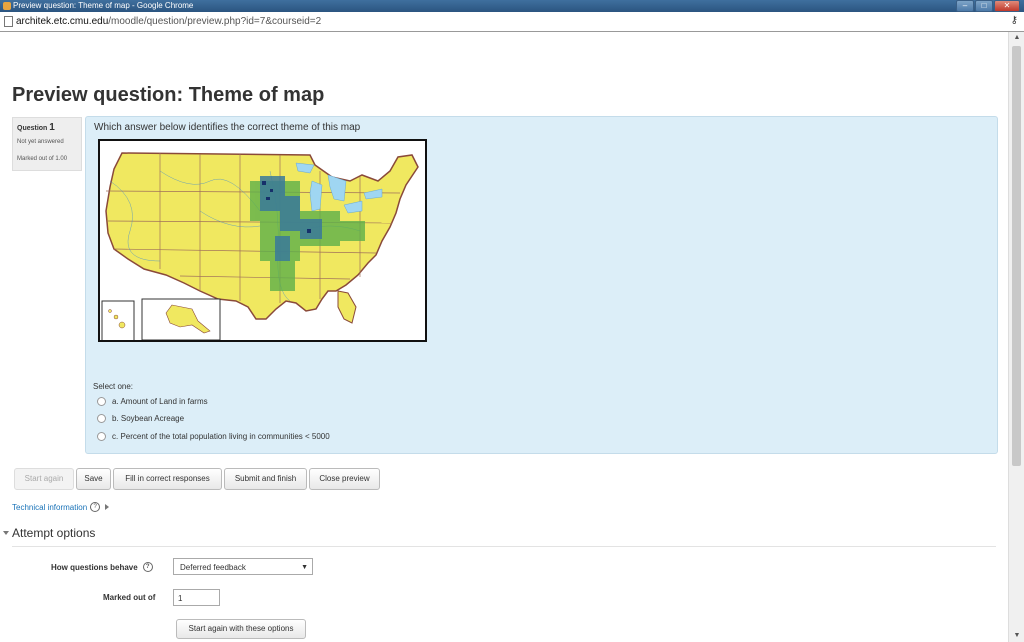 The height and width of the screenshot is (642, 1024). I want to click on close-preview-button: Close preview, so click(344, 479).